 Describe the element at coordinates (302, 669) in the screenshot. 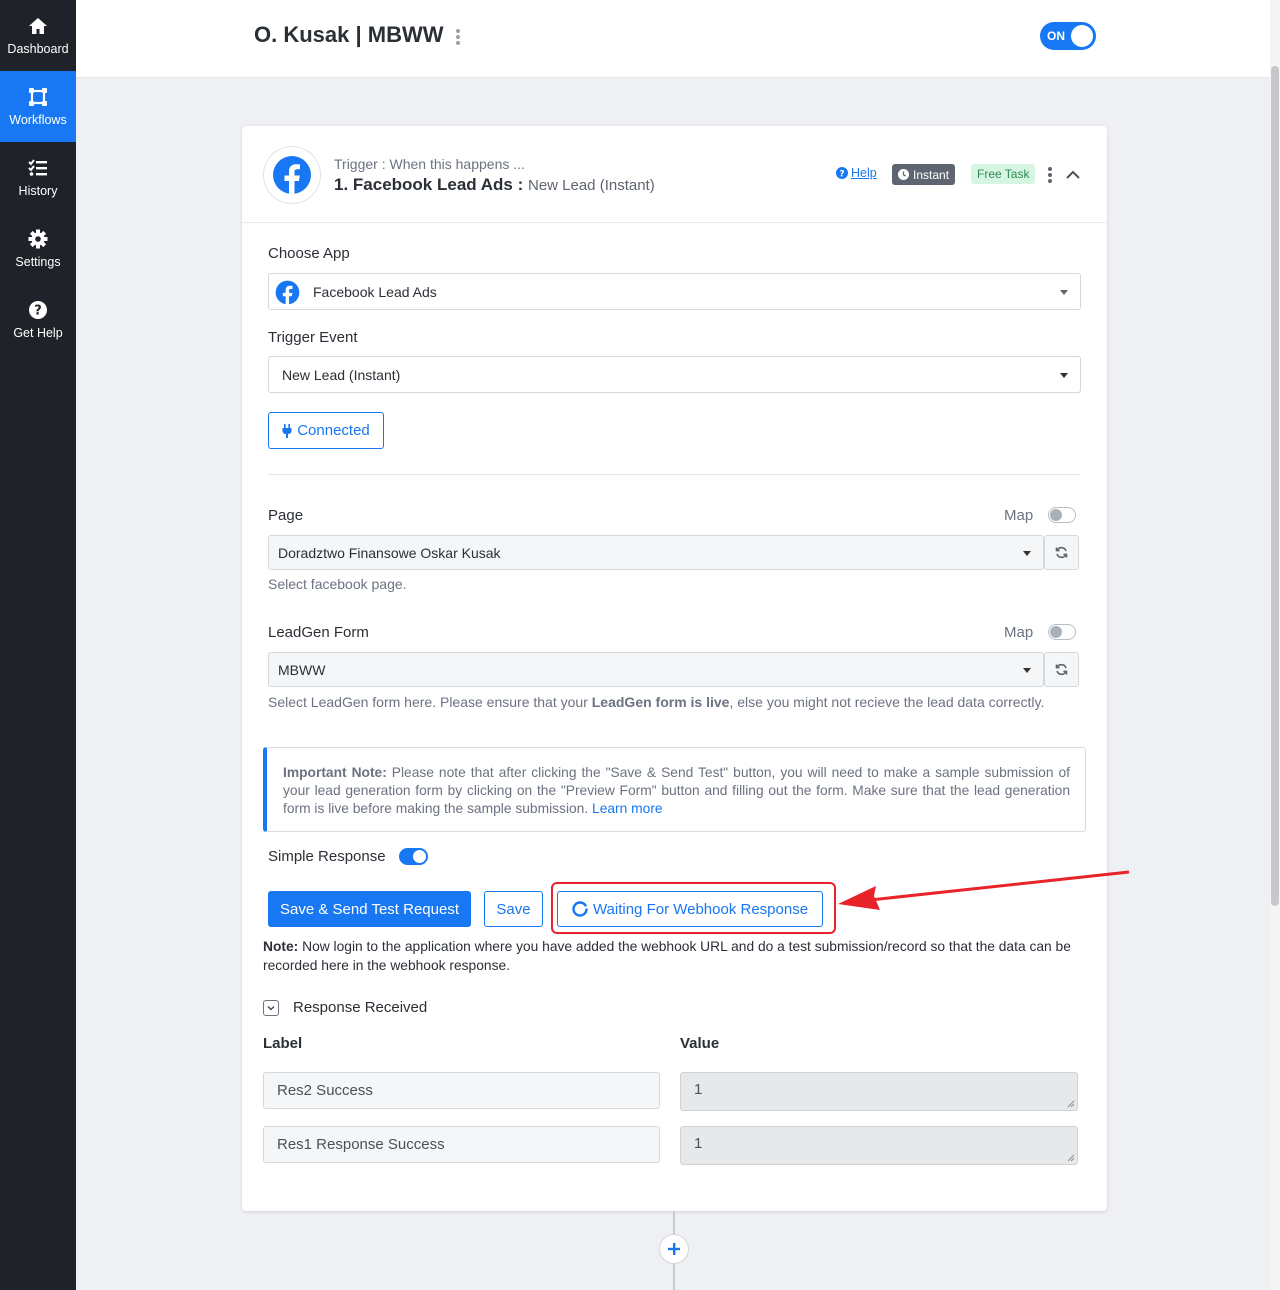

I see `leadgen-value: MBWW` at that location.